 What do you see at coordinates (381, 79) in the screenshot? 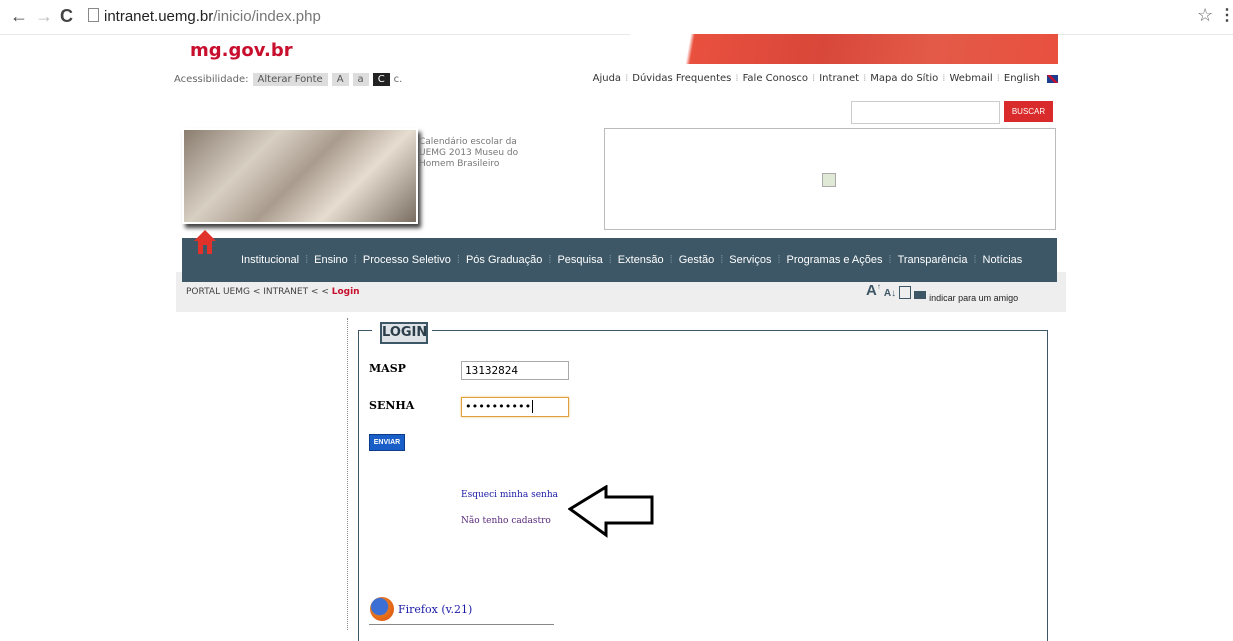
I see `contrast-button: C` at bounding box center [381, 79].